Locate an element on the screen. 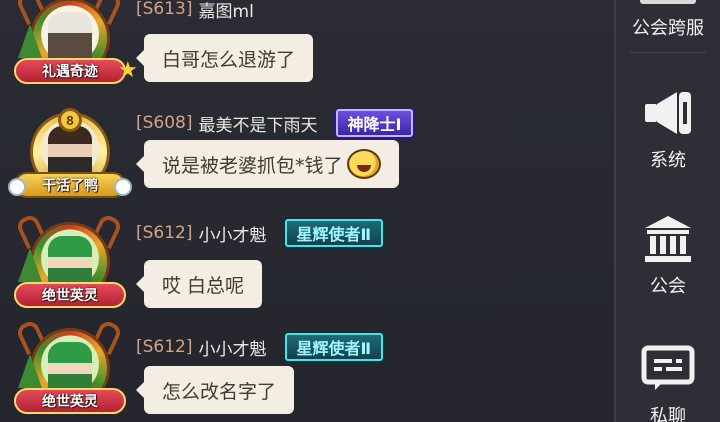  chat-bubble-icon is located at coordinates (668, 367).